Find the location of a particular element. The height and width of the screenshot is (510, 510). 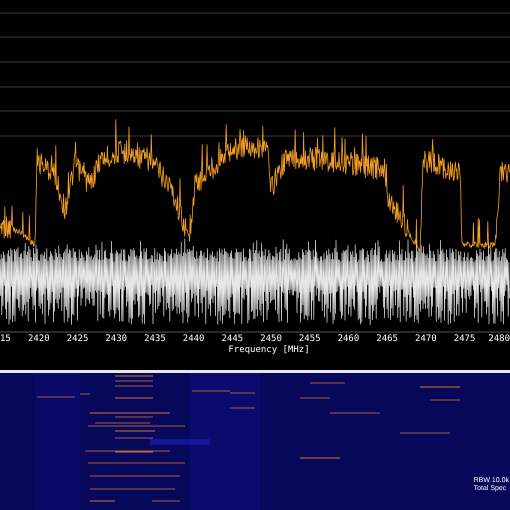

tick-label: 2470 is located at coordinates (426, 339).